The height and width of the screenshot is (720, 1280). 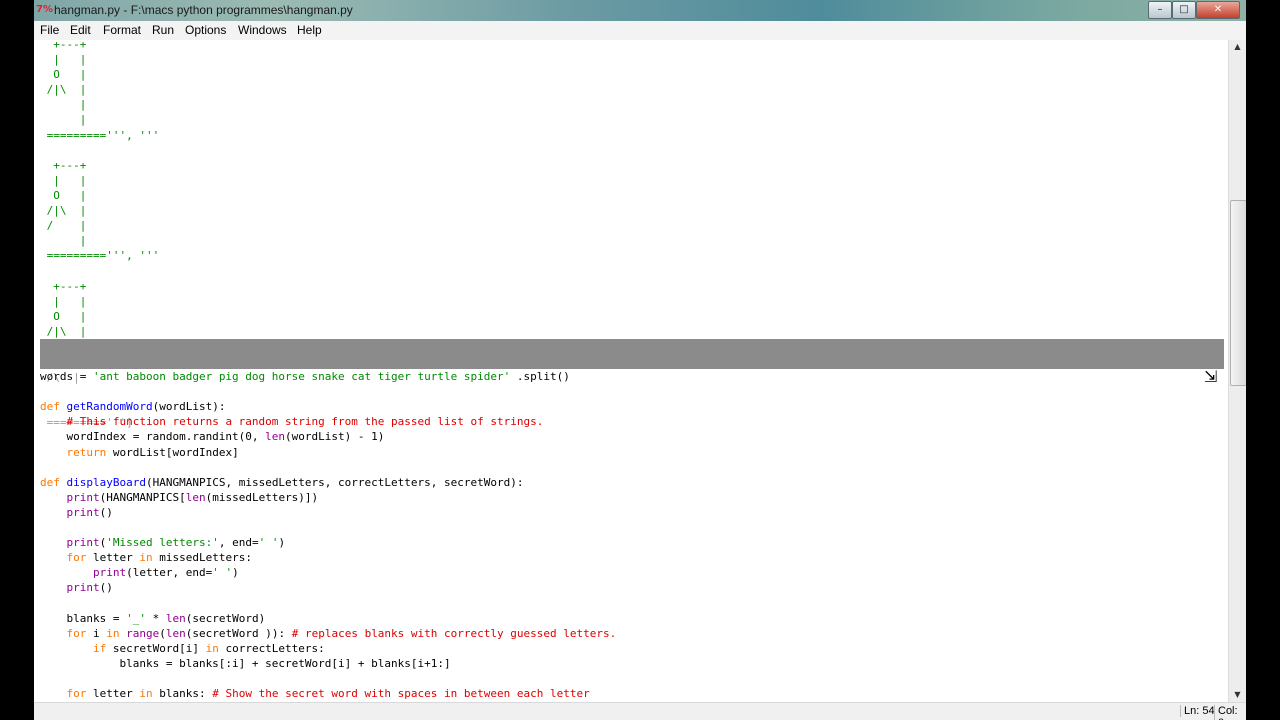 What do you see at coordinates (99, 648) in the screenshot?
I see `code-token: if` at bounding box center [99, 648].